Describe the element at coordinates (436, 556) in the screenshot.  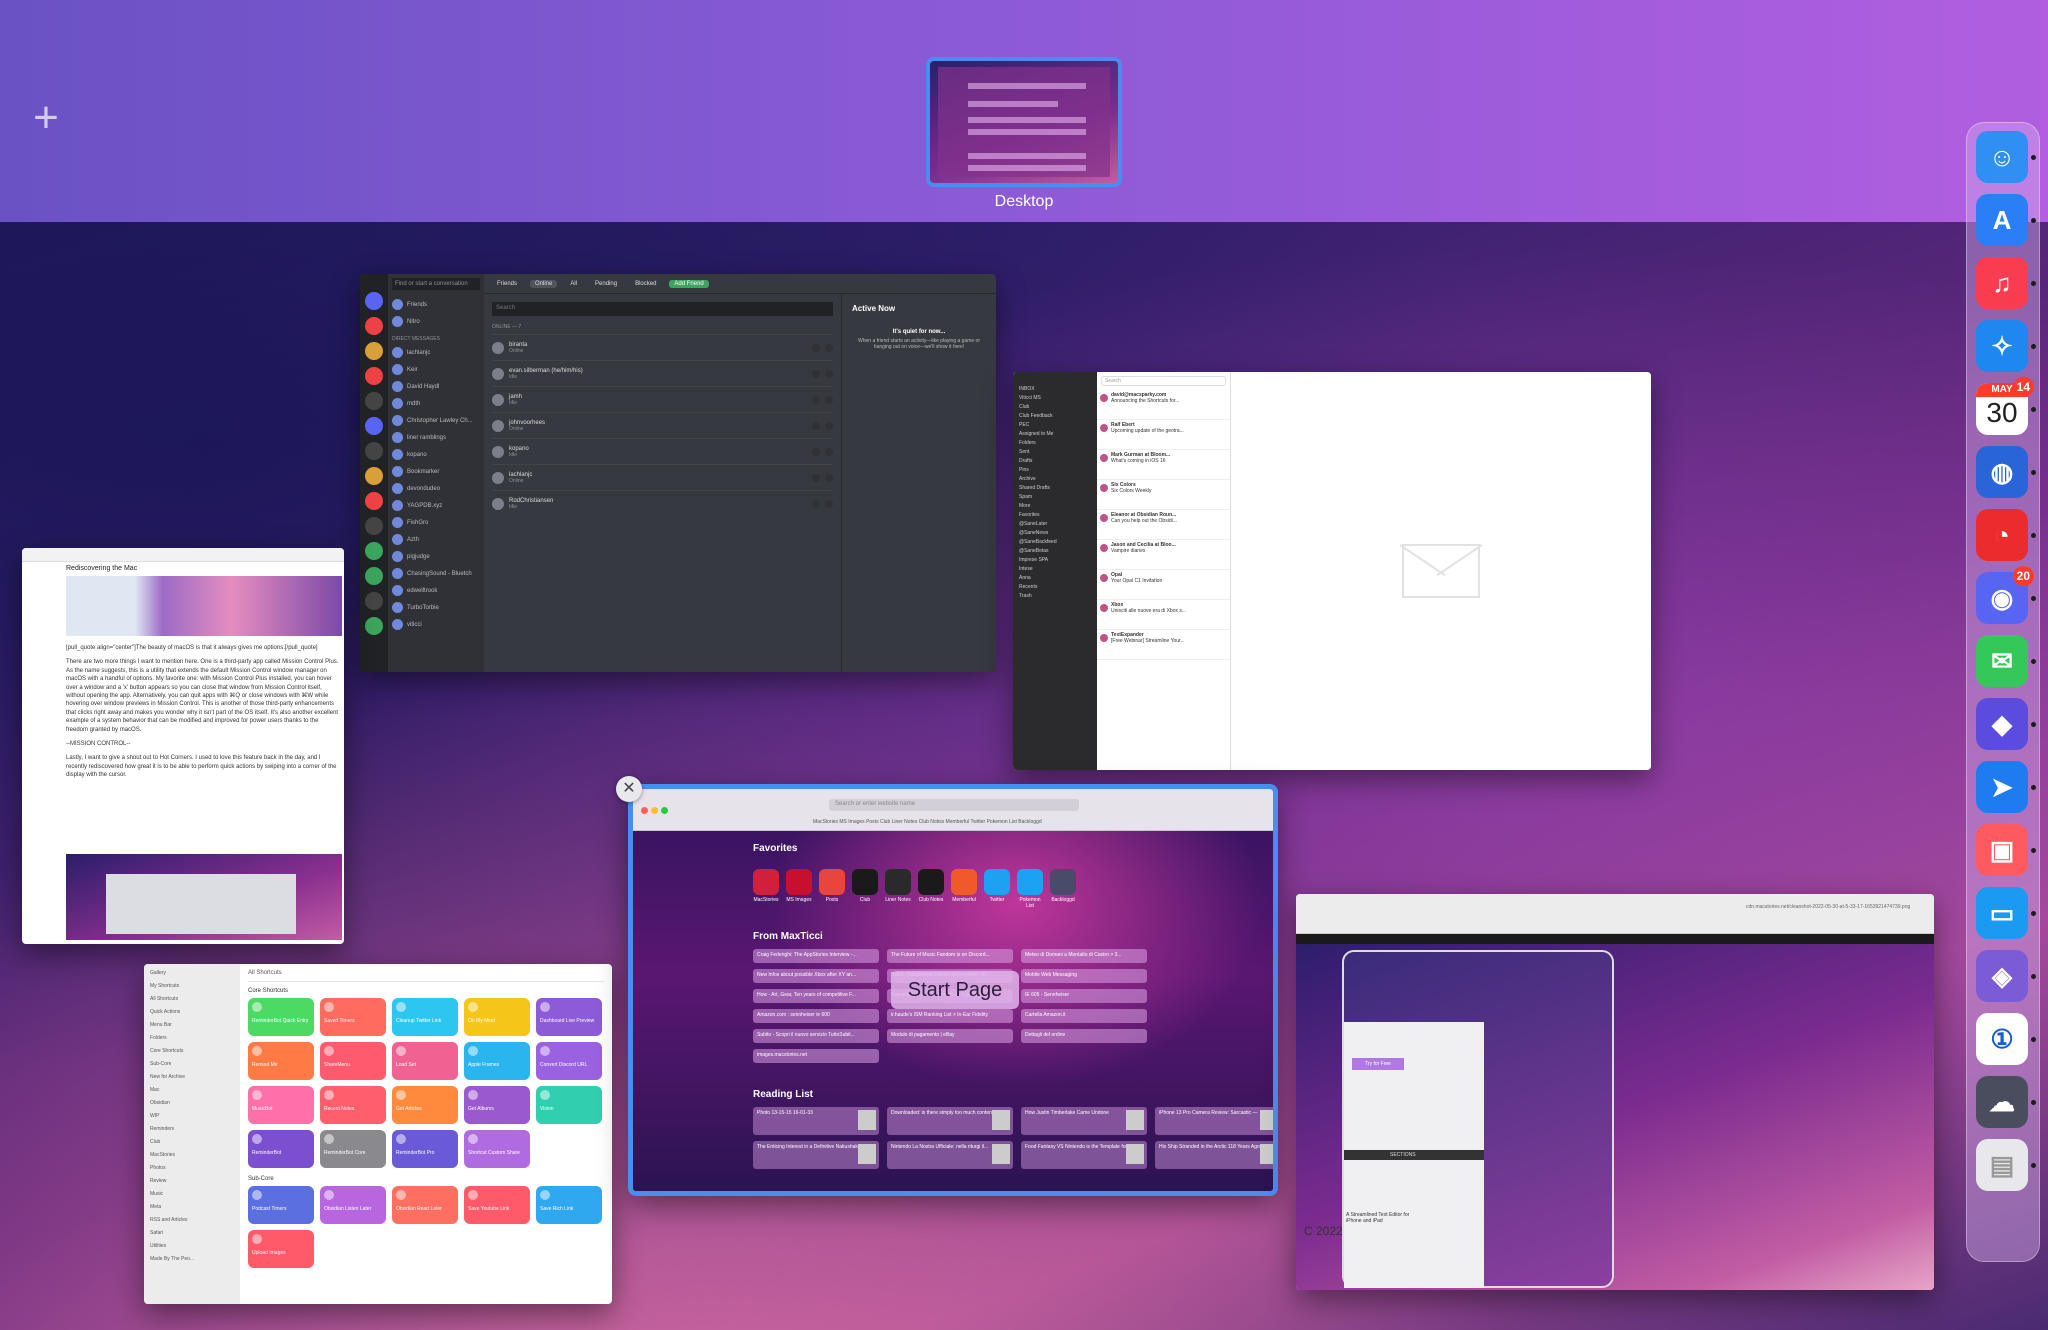
I see `dm-item: pigjudge` at that location.